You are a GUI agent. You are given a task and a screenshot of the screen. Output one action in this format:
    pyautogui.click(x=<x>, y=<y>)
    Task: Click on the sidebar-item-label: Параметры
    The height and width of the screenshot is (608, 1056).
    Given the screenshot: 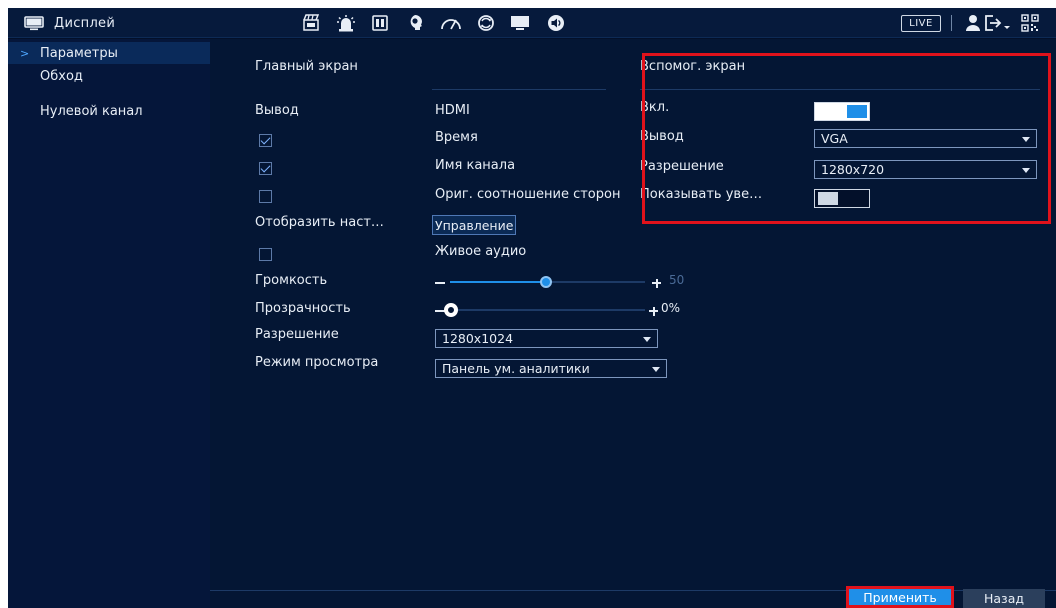 What is the action you would take?
    pyautogui.click(x=79, y=53)
    